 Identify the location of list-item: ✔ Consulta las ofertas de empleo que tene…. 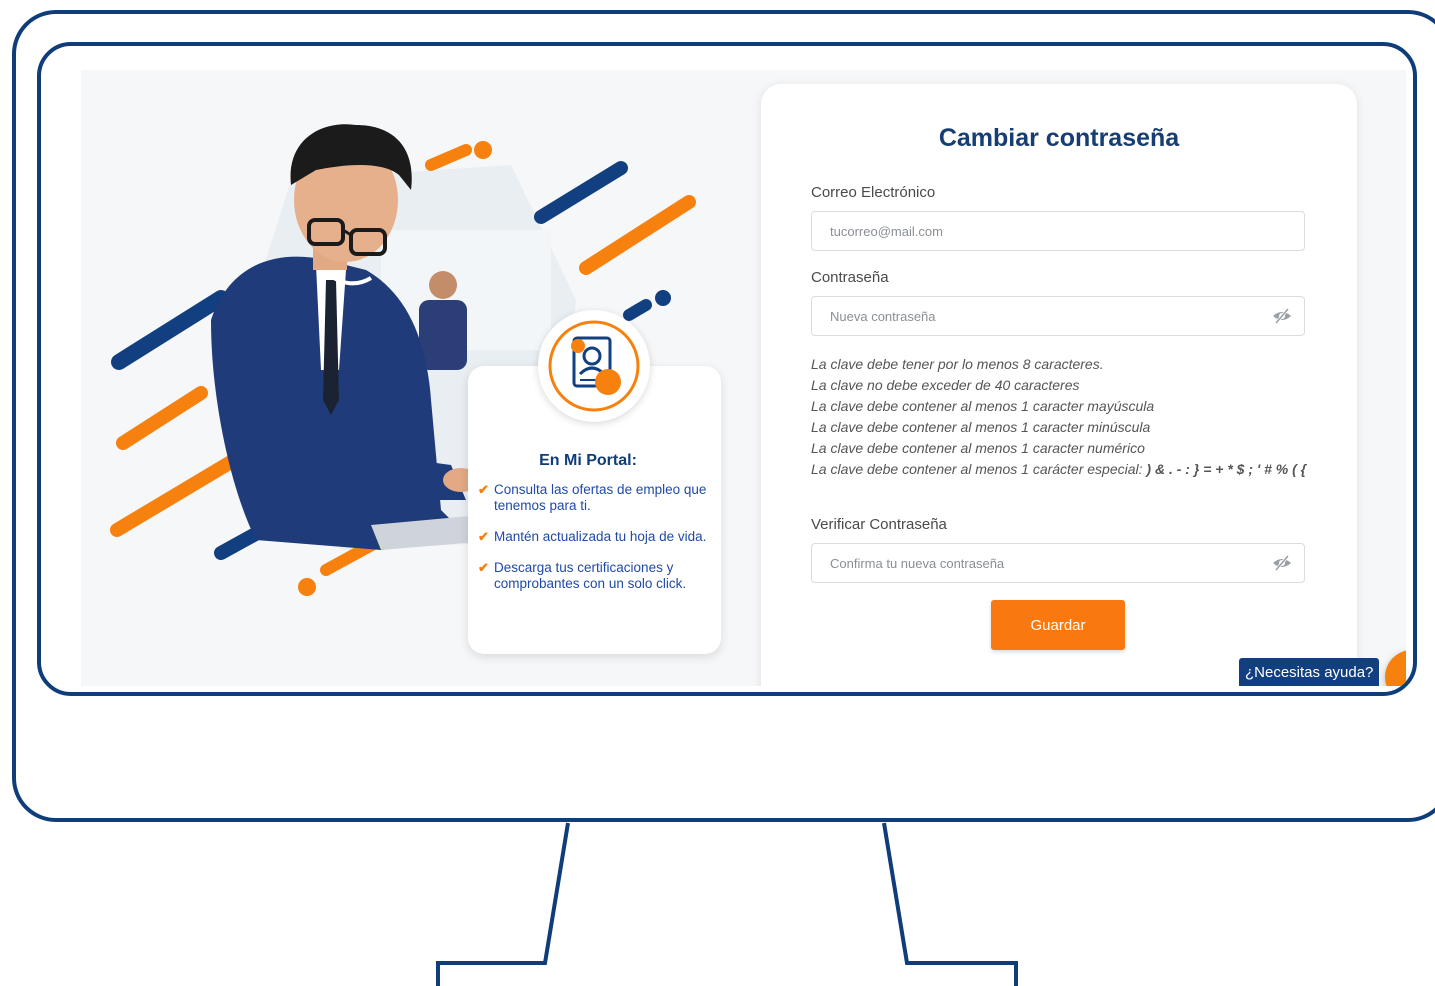
(596, 498).